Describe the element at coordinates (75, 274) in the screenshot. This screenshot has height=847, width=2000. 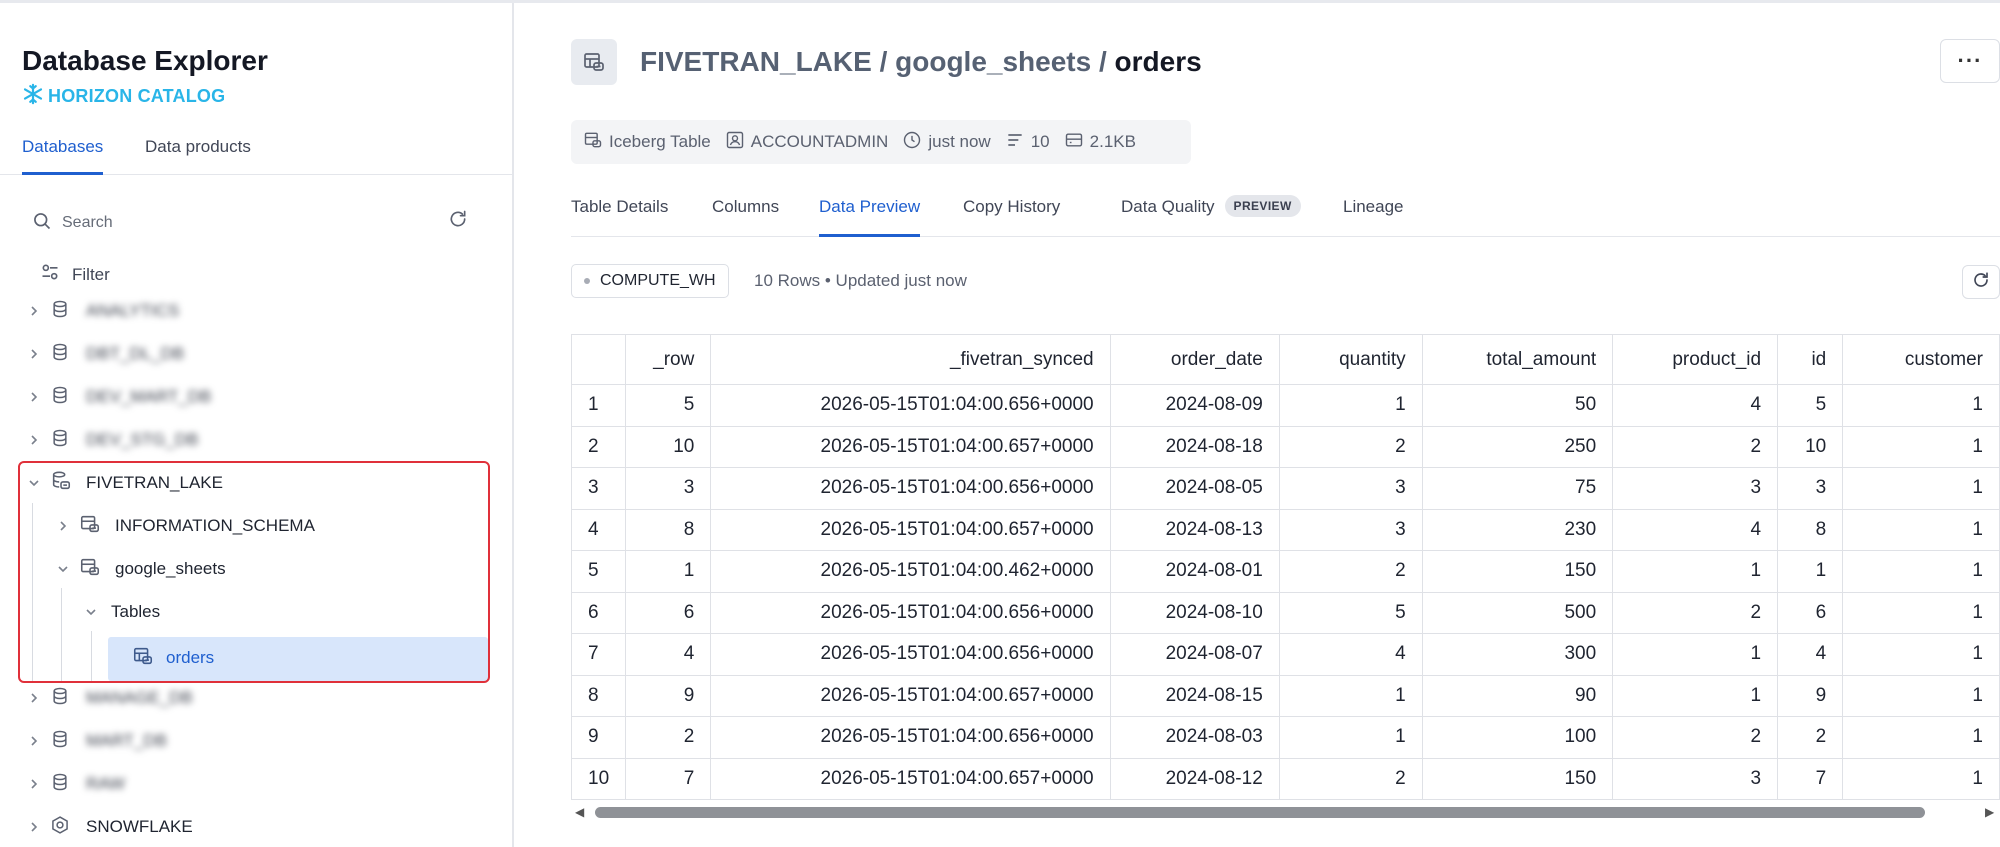
I see `filter-button: Filter` at that location.